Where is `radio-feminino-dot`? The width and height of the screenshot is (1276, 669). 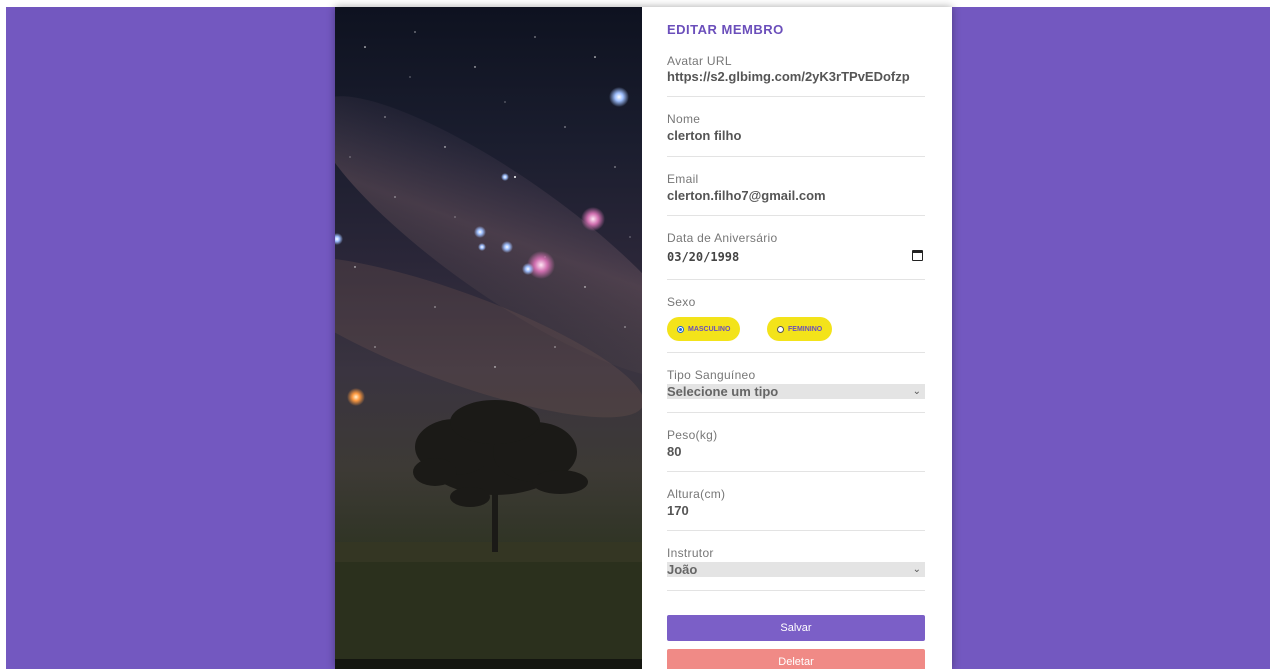
radio-feminino-dot is located at coordinates (780, 329).